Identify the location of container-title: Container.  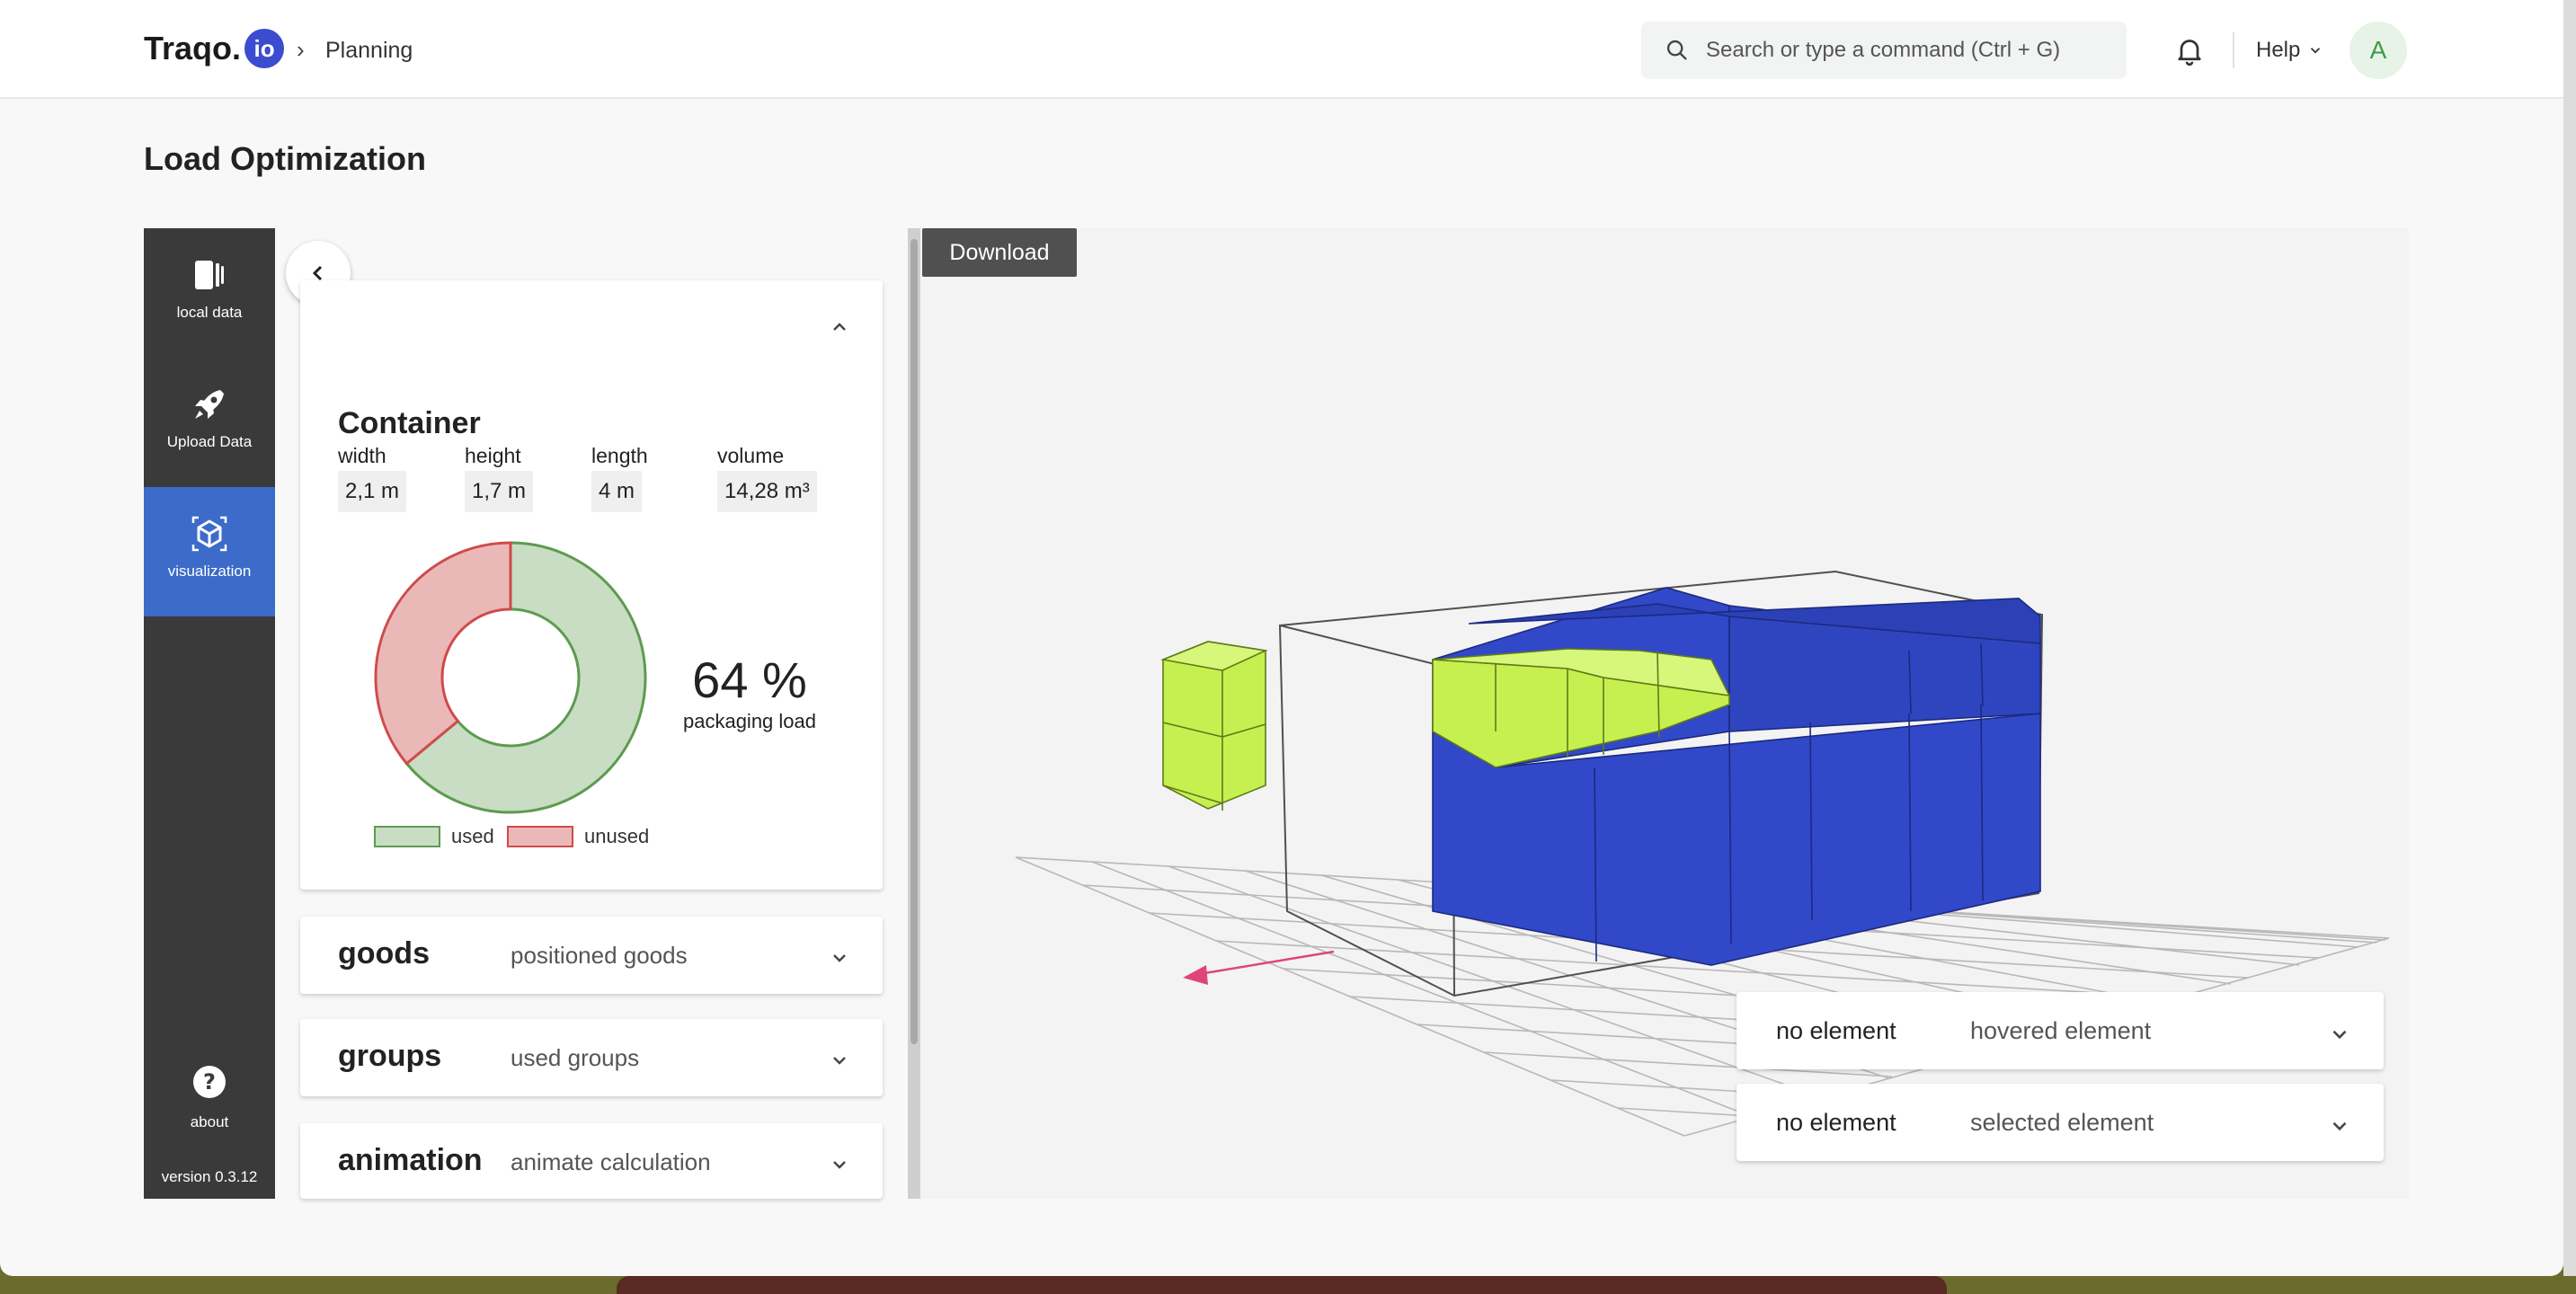
(409, 423).